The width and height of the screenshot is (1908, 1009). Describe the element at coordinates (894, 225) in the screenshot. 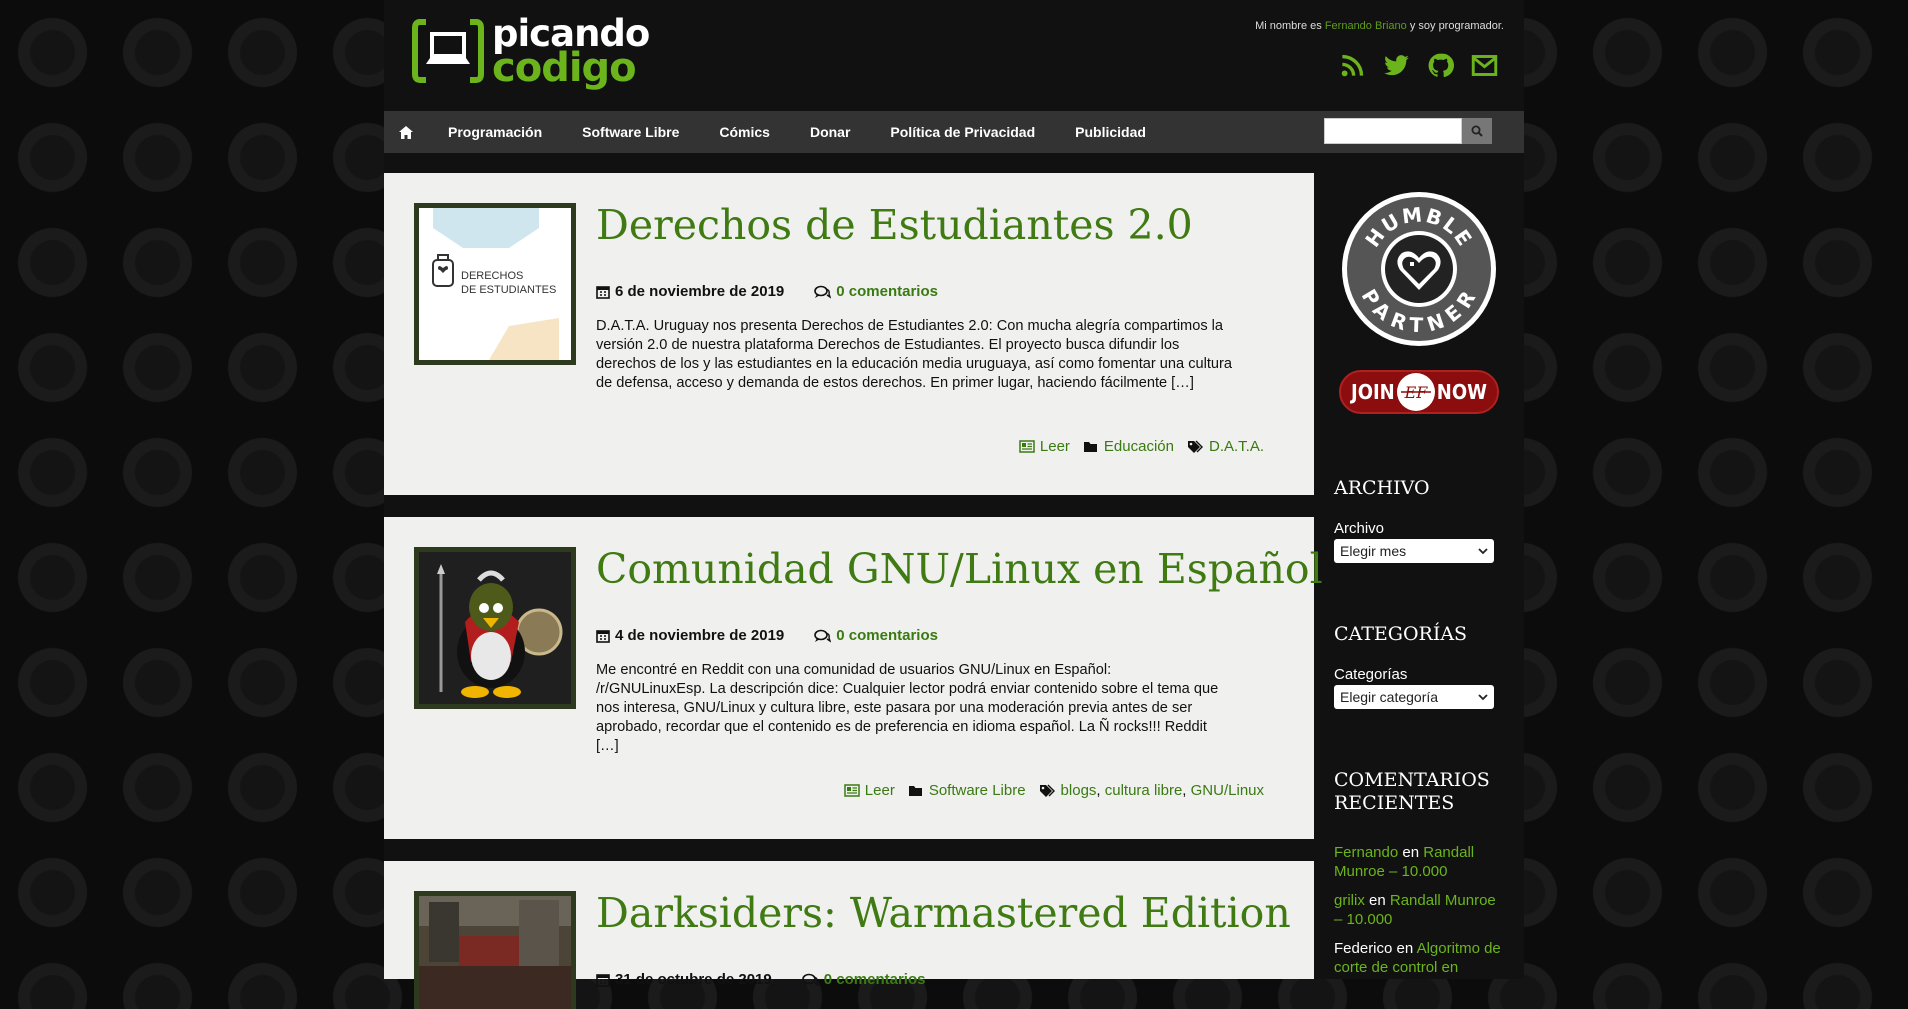

I see `post-title: Derechos de Estudiantes 2.0` at that location.